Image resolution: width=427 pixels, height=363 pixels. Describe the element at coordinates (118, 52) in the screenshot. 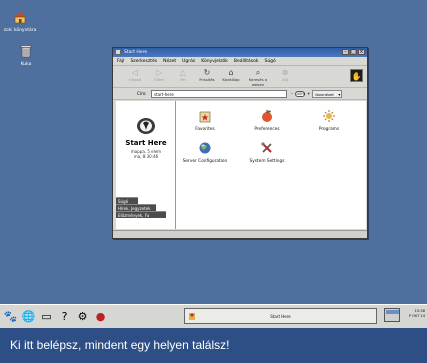

I see `window-menu-icon` at that location.